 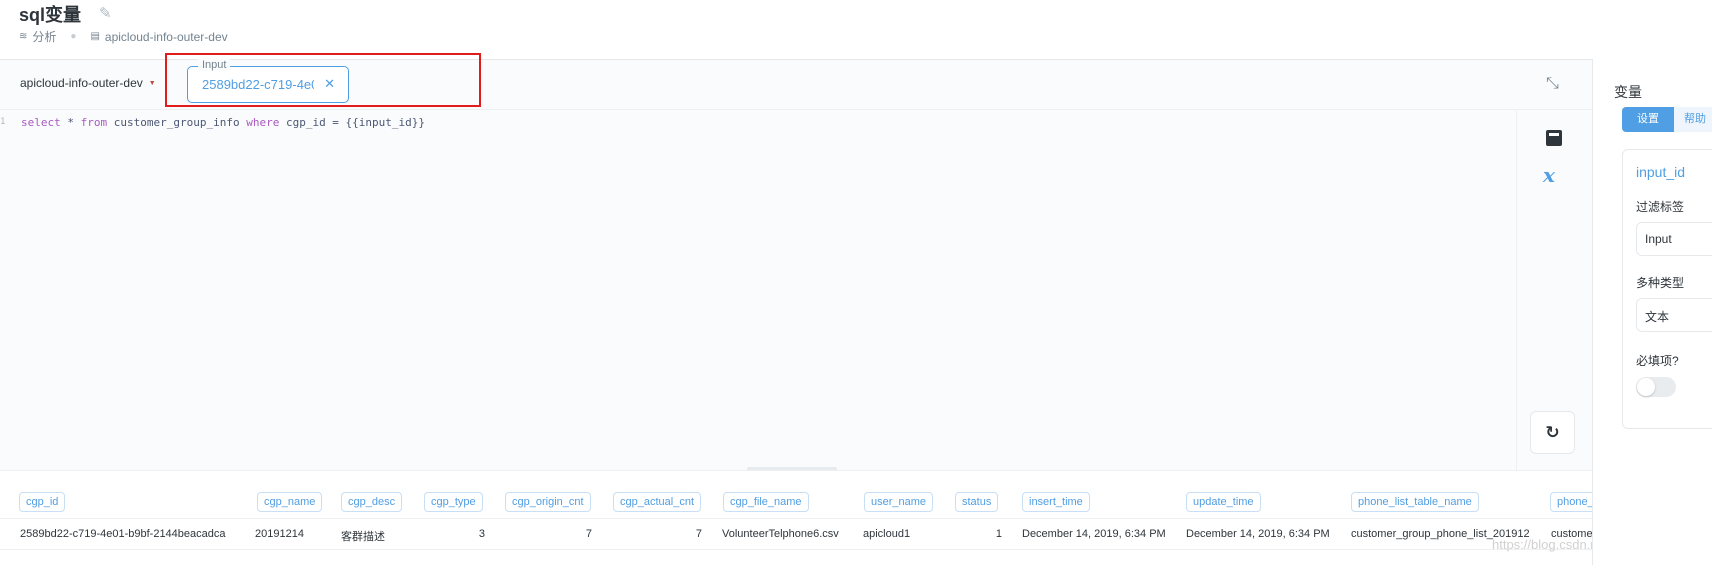 I want to click on column-header: cgp_file_name, so click(x=766, y=502).